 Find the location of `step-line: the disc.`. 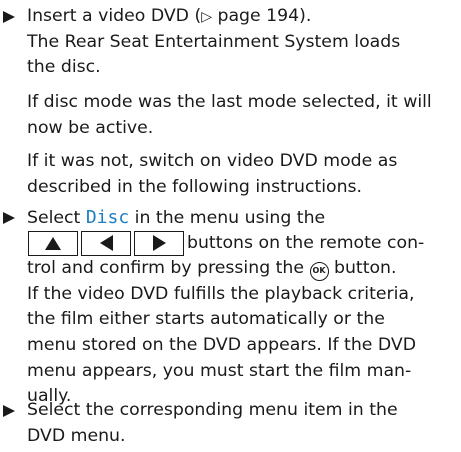

step-line: the disc. is located at coordinates (64, 67).